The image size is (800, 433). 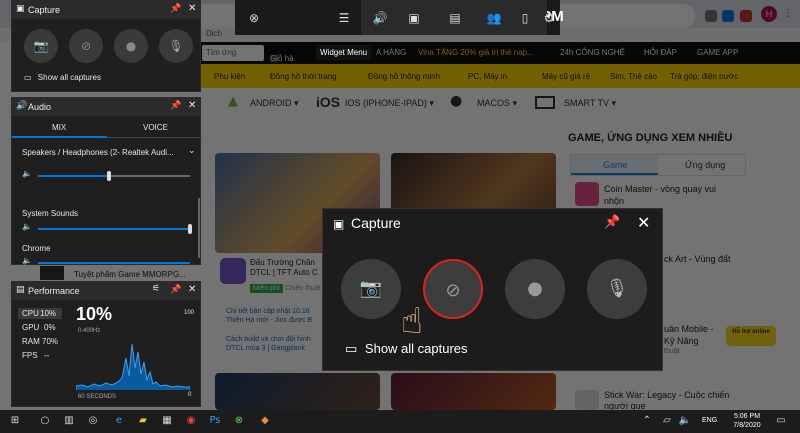 What do you see at coordinates (351, 349) in the screenshot?
I see `gallery-icon: ▭` at bounding box center [351, 349].